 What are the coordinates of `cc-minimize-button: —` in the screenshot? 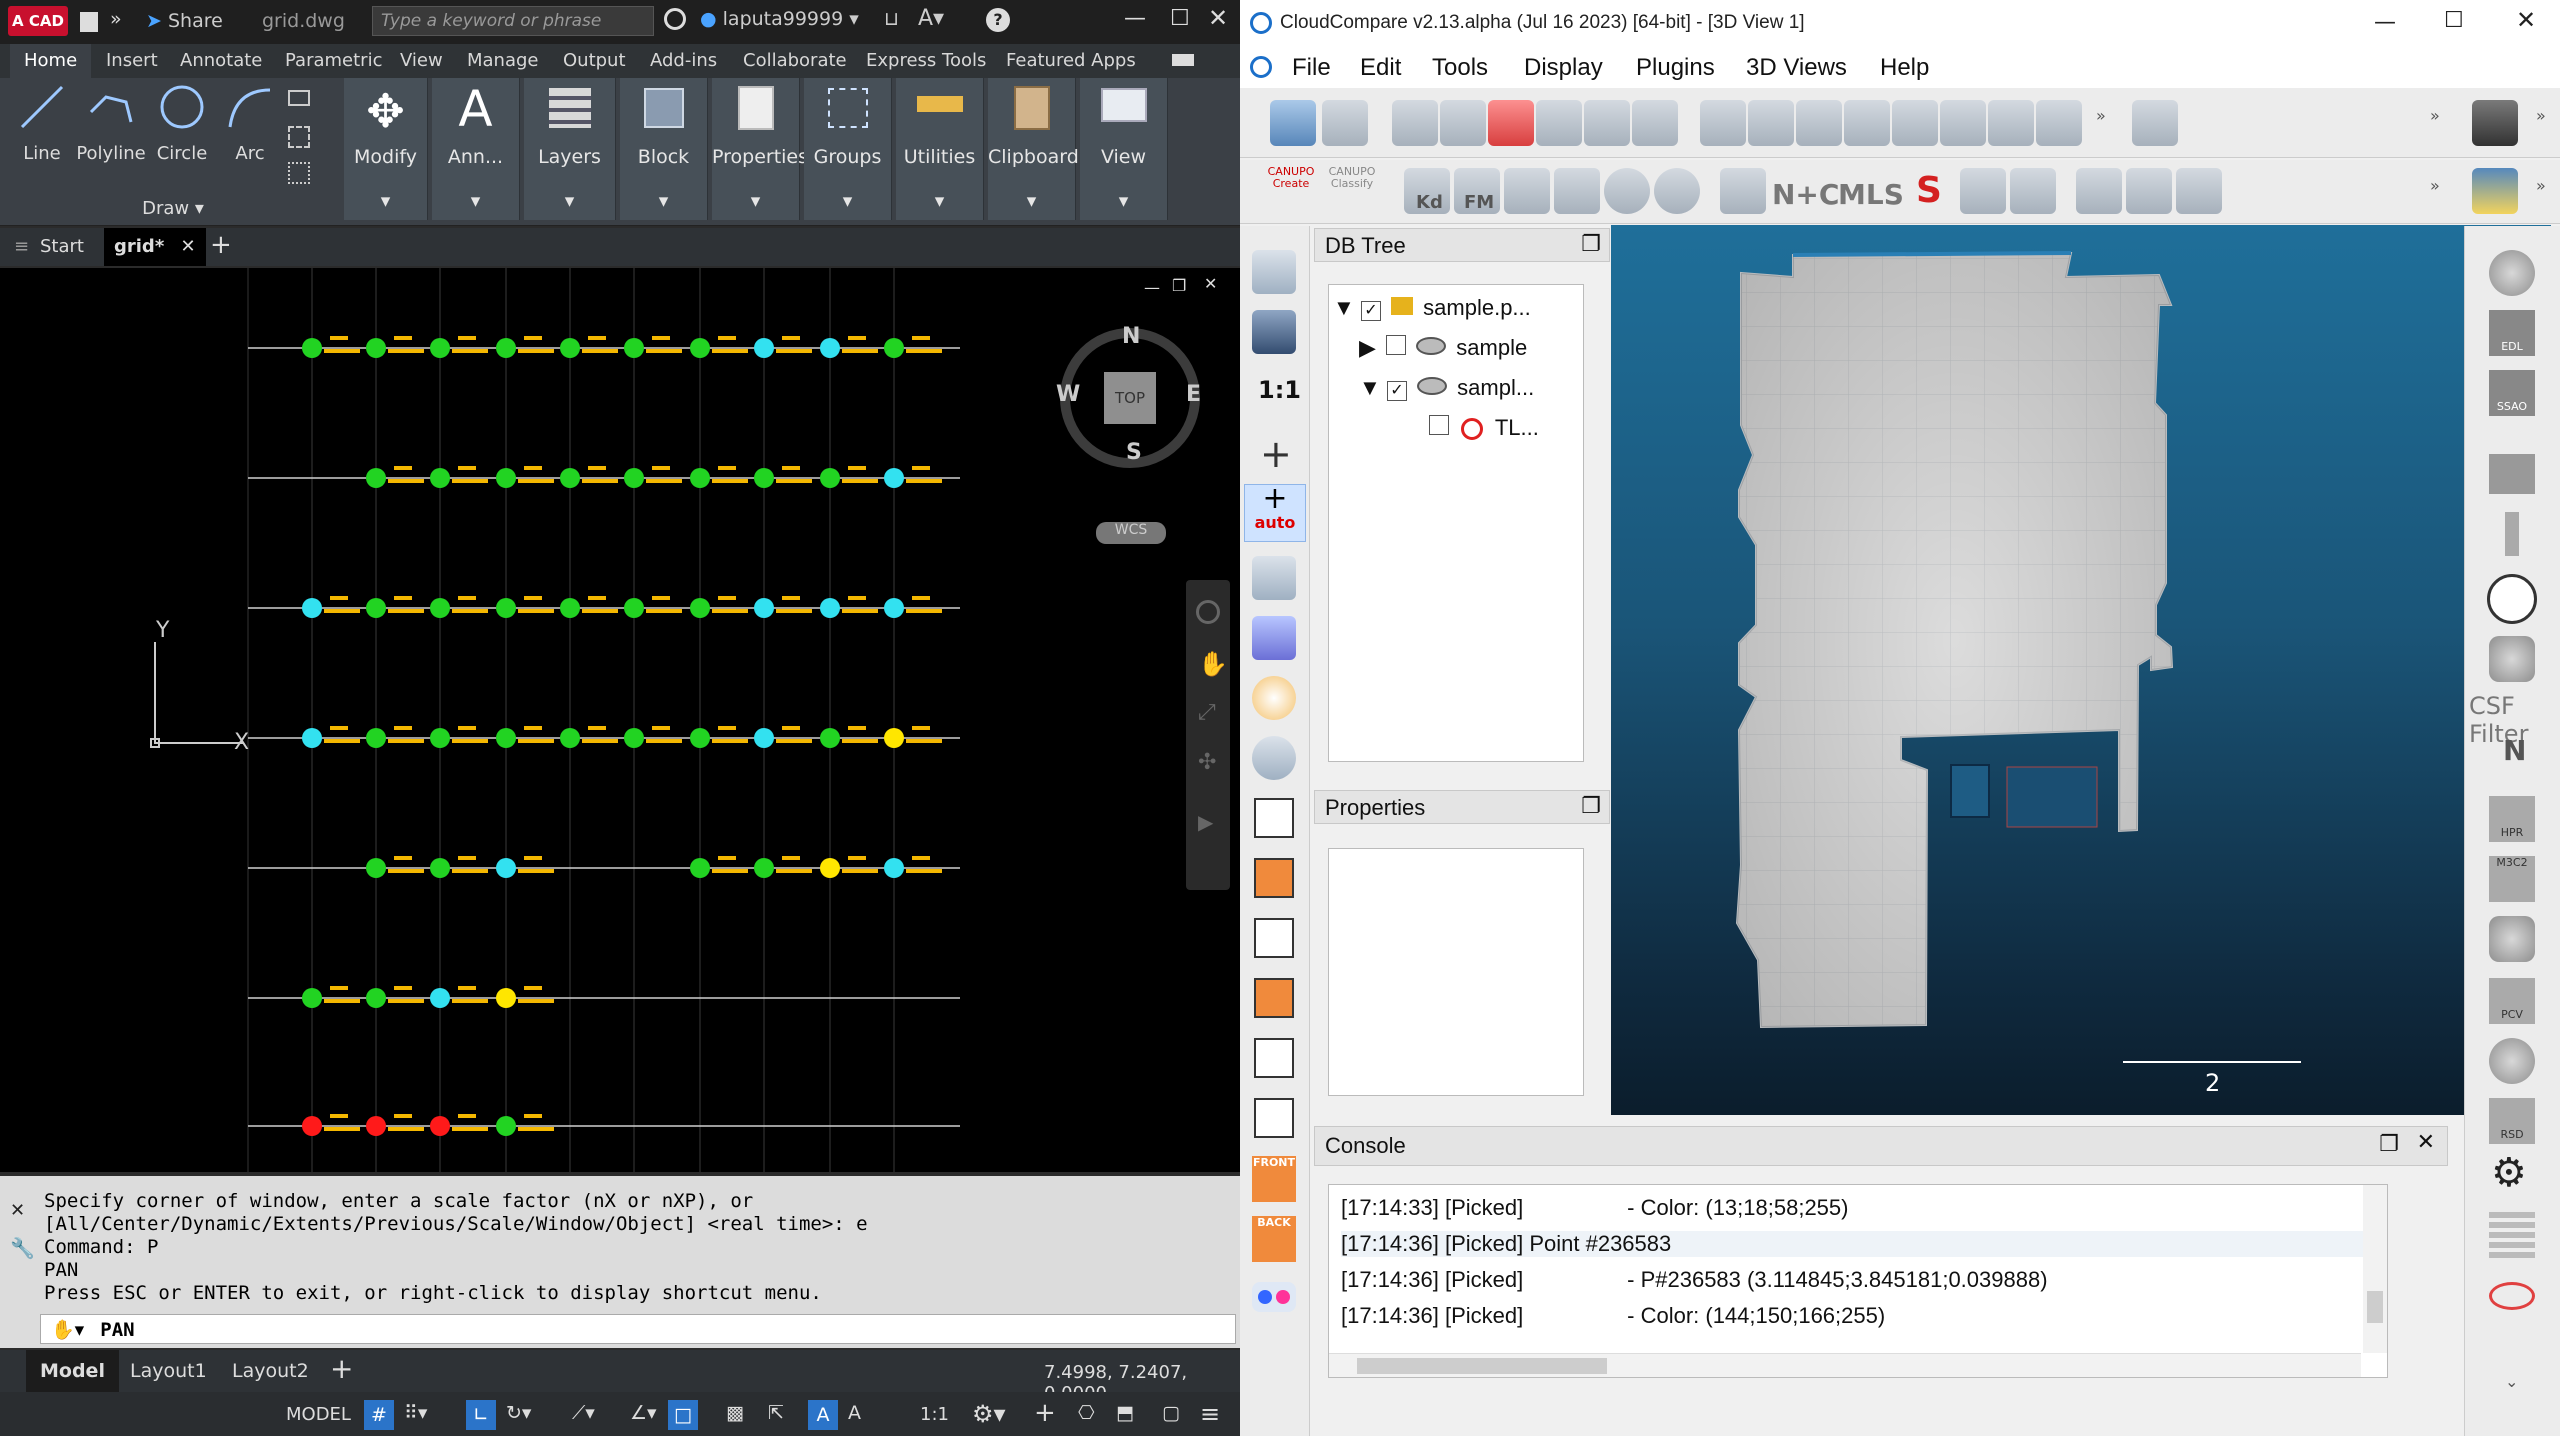 It's located at (2385, 22).